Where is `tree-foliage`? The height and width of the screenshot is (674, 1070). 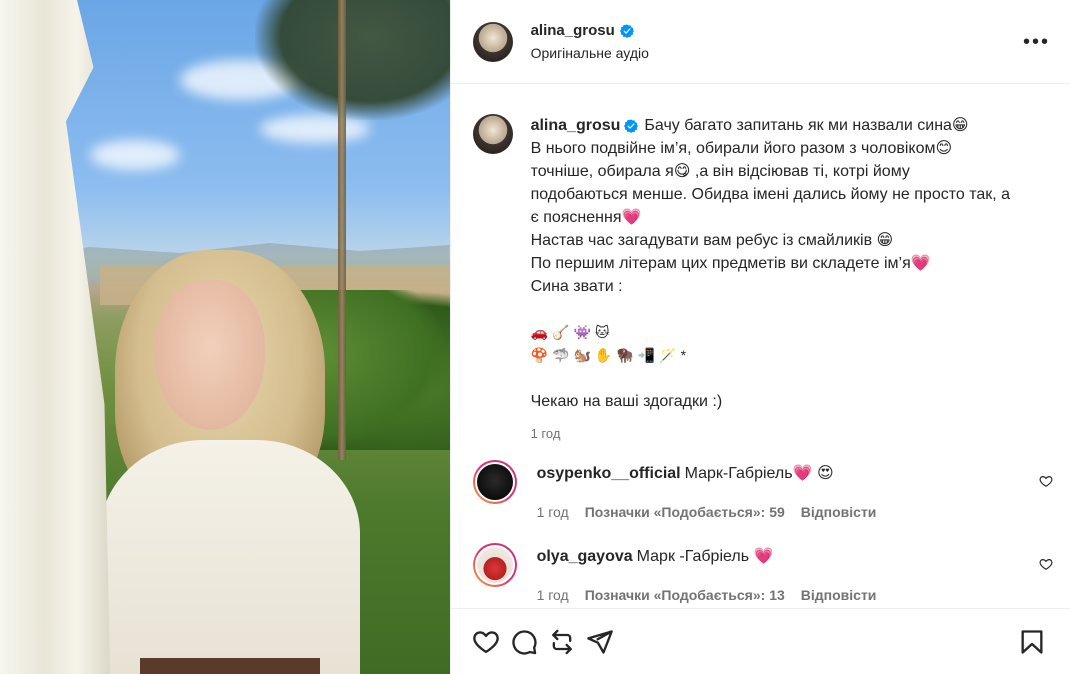 tree-foliage is located at coordinates (352, 60).